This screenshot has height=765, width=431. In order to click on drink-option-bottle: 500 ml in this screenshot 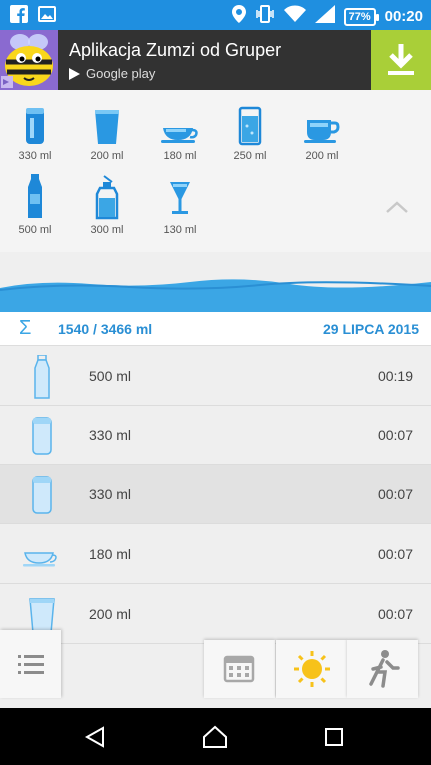, I will do `click(35, 205)`.